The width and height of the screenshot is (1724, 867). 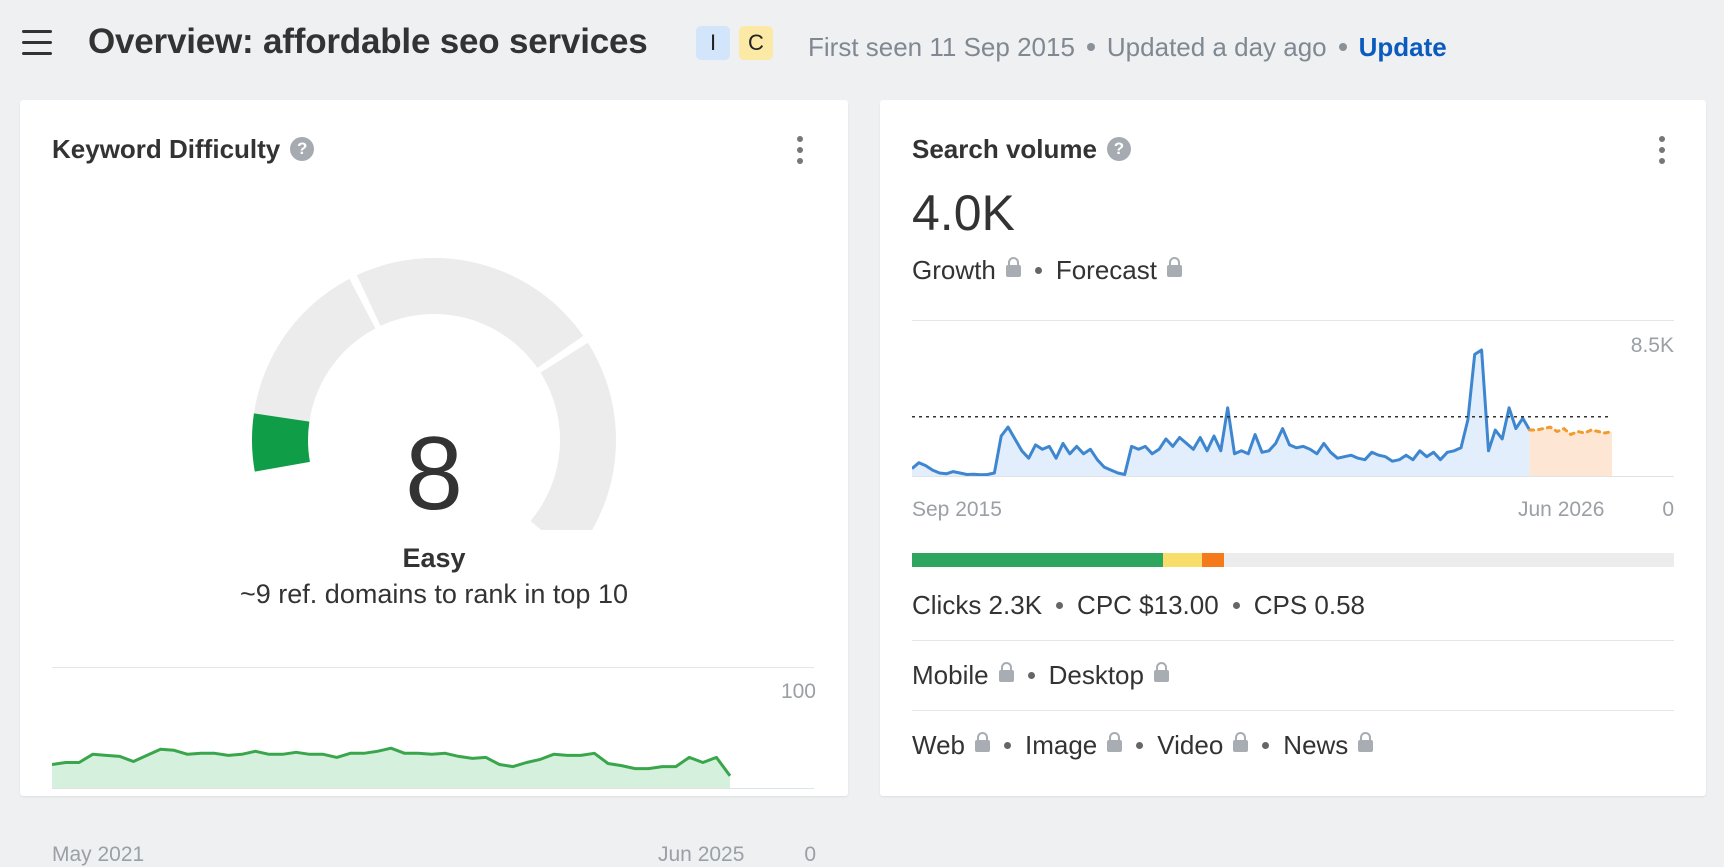 What do you see at coordinates (1106, 270) in the screenshot?
I see `forecast-label: Forecast` at bounding box center [1106, 270].